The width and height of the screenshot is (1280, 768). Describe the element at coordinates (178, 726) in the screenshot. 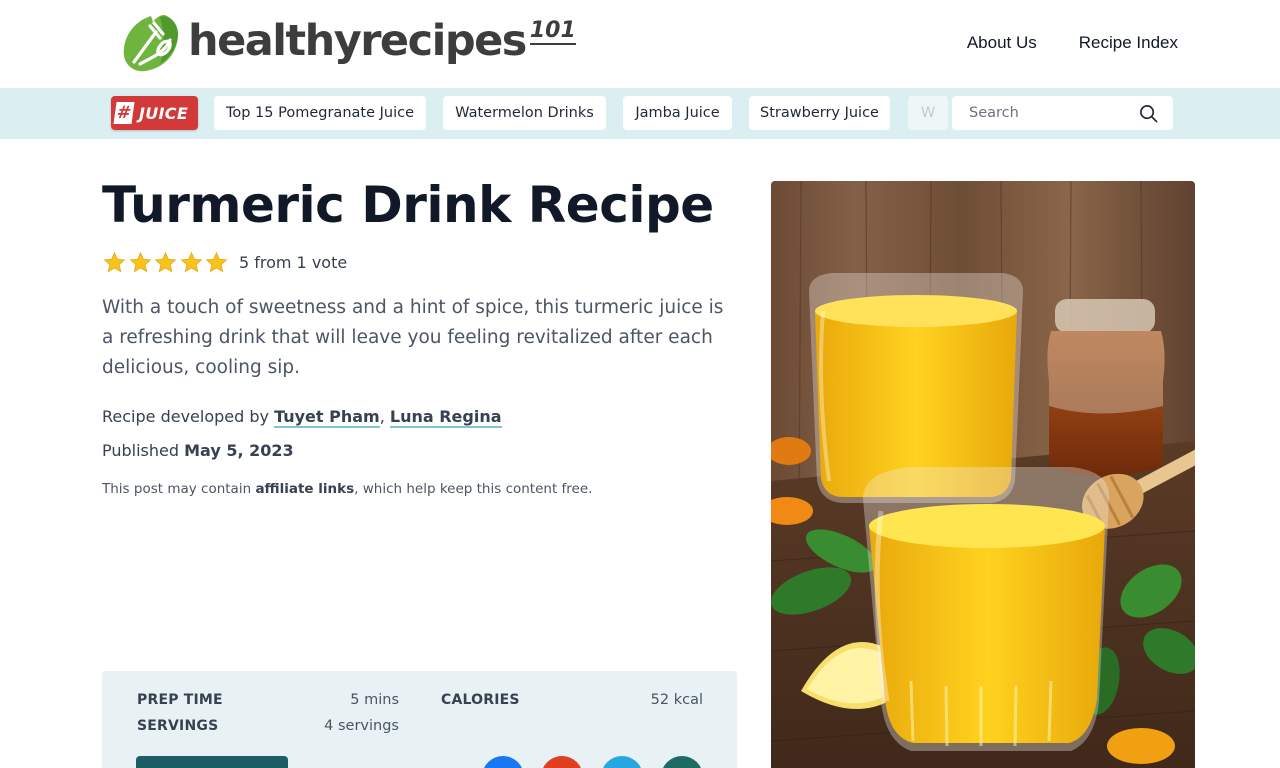

I see `servings-label: SERVINGS` at that location.